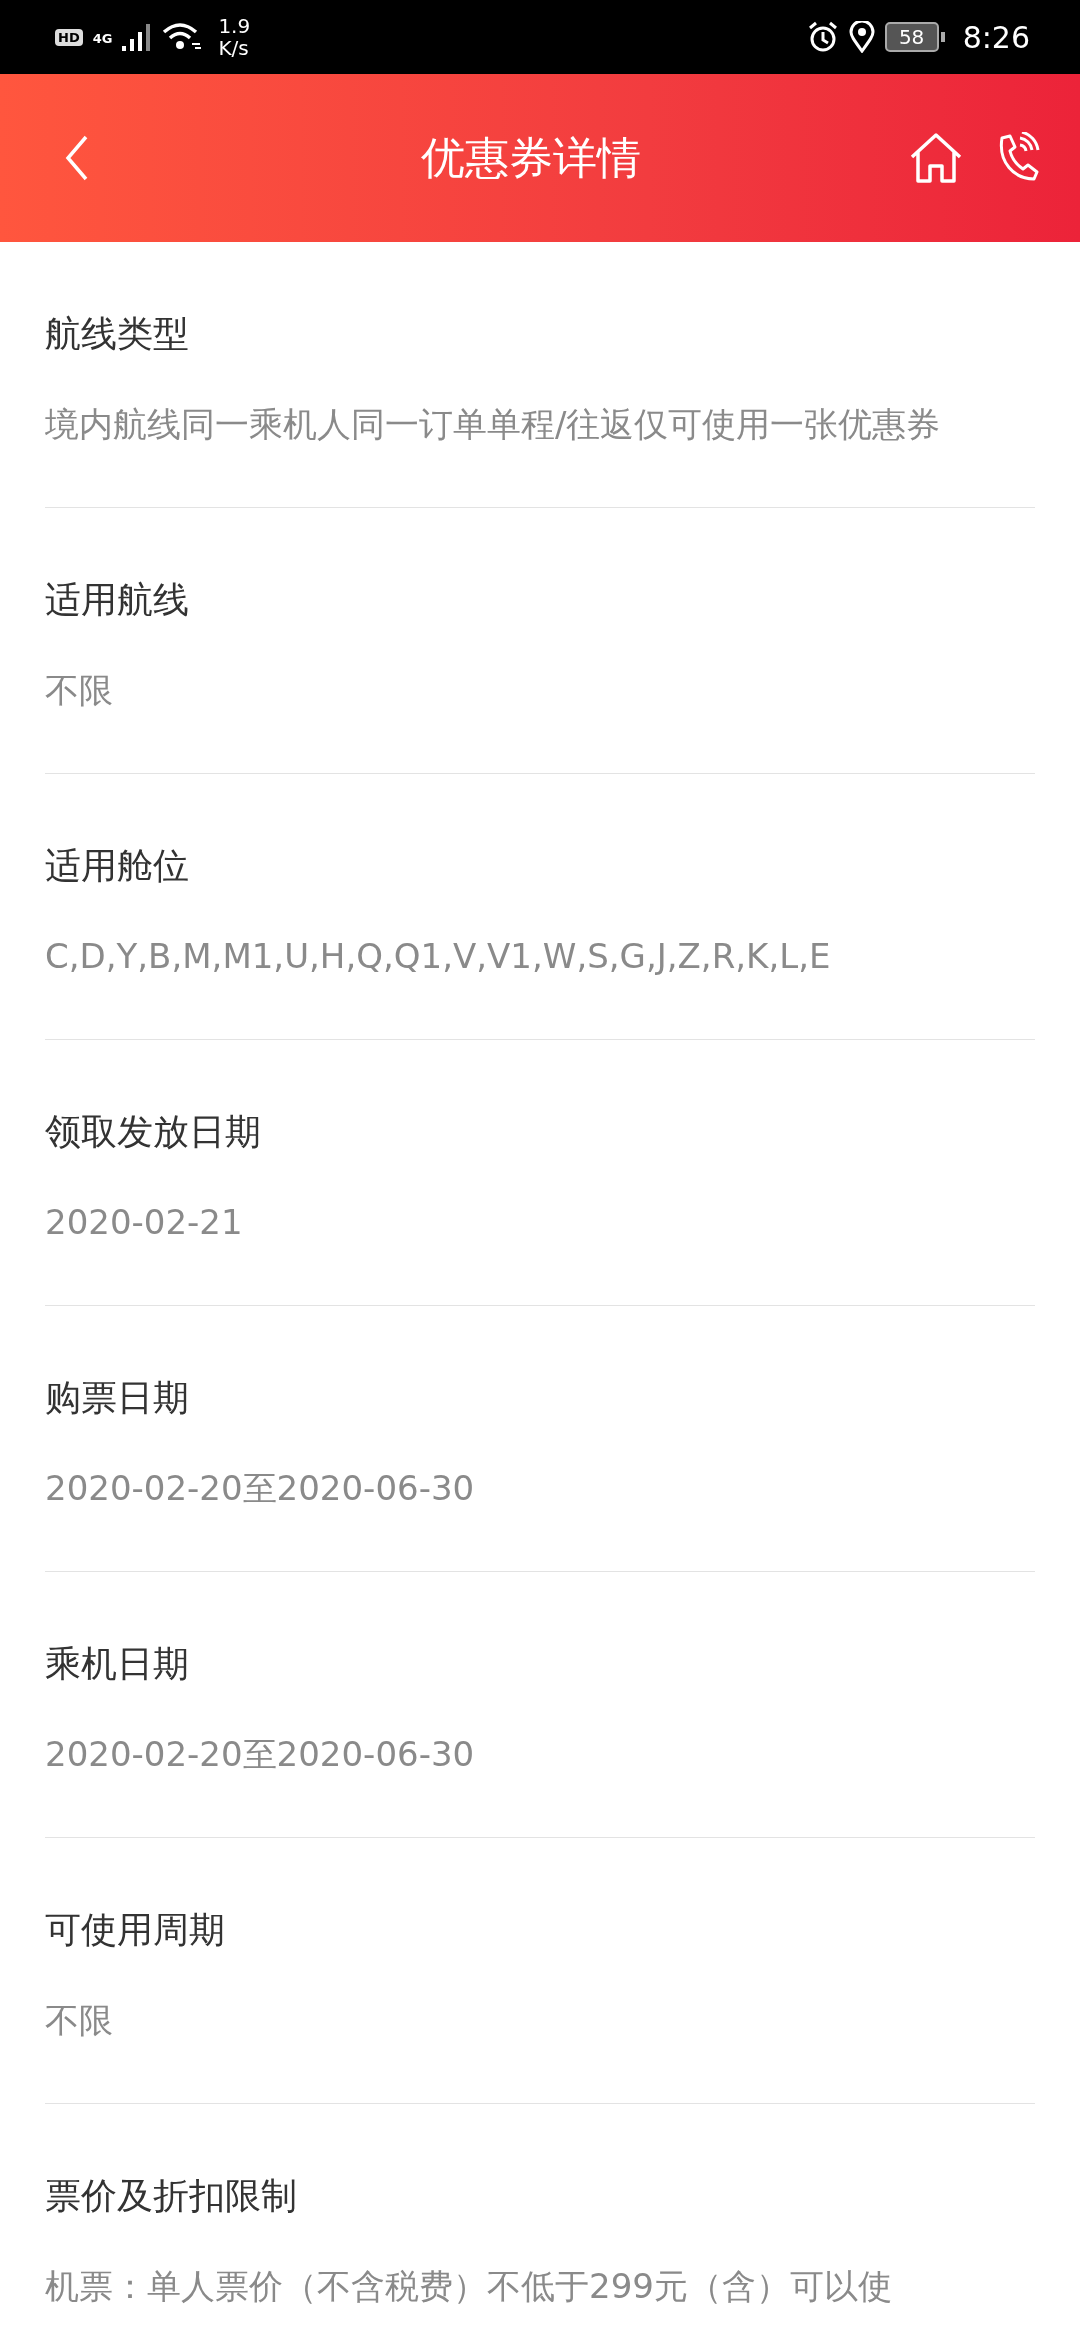  I want to click on section-label: 票价及折扣限制, so click(171, 2196).